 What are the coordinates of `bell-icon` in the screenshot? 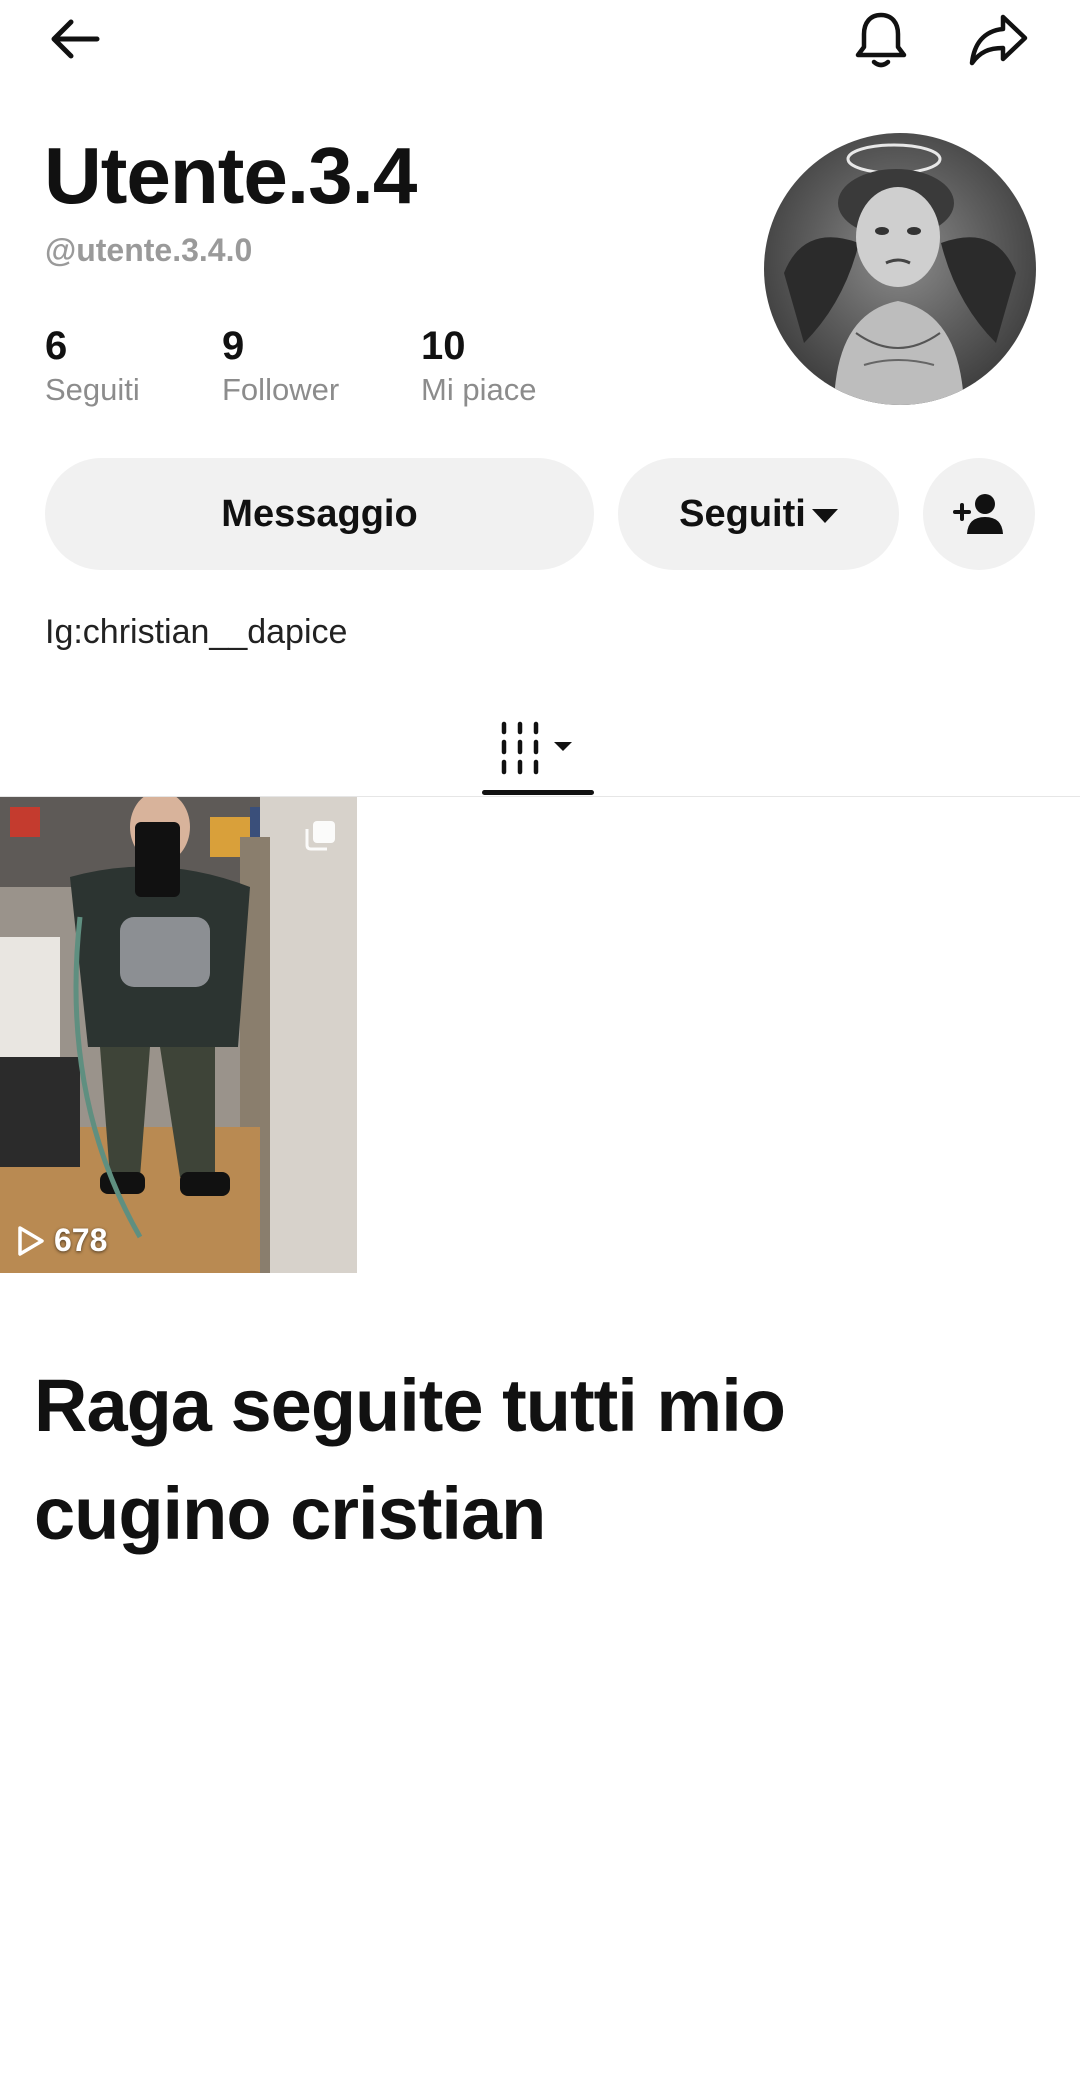 It's located at (881, 40).